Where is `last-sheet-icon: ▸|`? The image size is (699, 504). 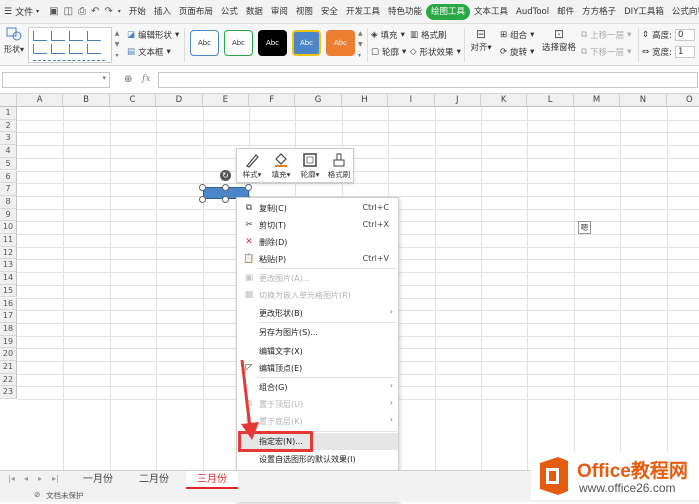
last-sheet-icon: ▸| is located at coordinates (55, 478).